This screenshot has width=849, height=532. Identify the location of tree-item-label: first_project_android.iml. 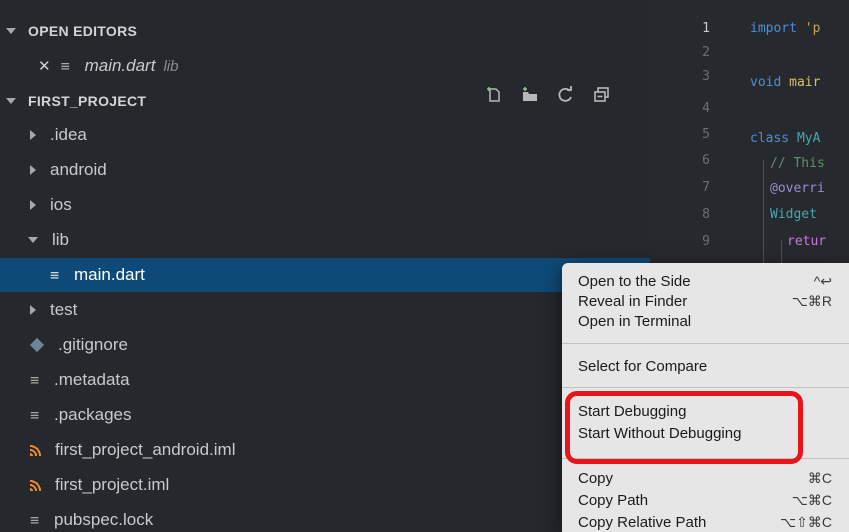
(145, 449).